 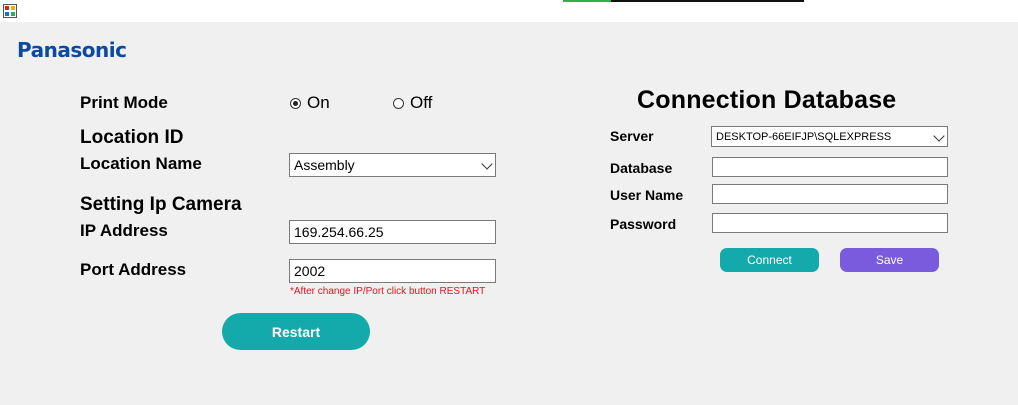 I want to click on port-address-label: Port Address, so click(x=133, y=269).